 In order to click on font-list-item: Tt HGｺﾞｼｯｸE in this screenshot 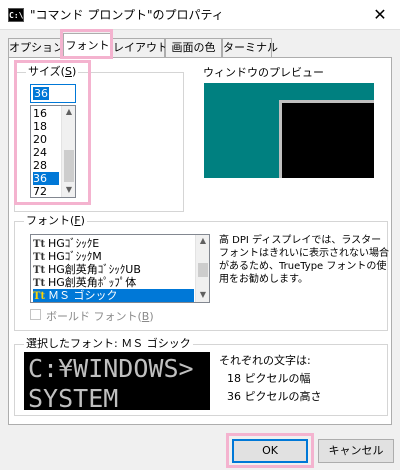, I will do `click(66, 243)`.